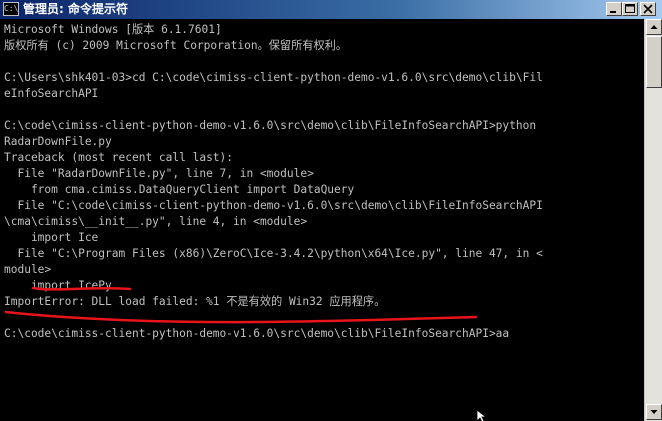 The width and height of the screenshot is (662, 421). Describe the element at coordinates (81, 288) in the screenshot. I see `underline-import-icepy` at that location.